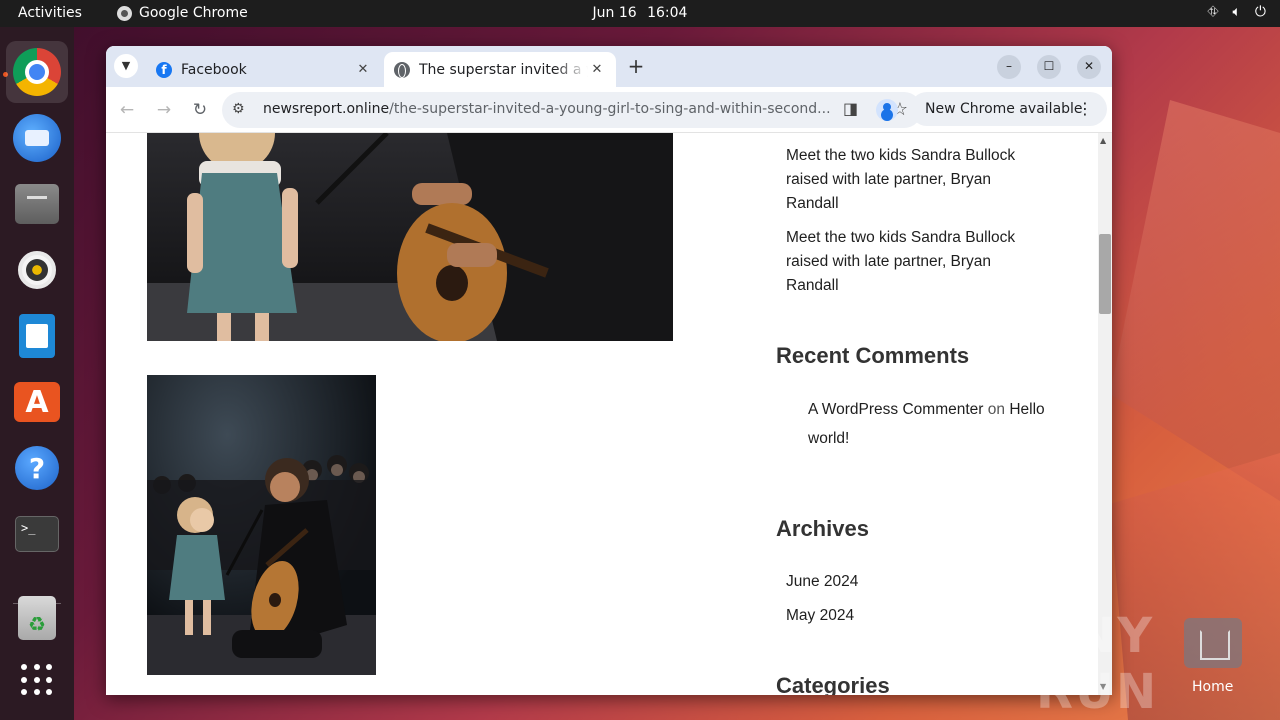 The image size is (1280, 720). Describe the element at coordinates (1213, 687) in the screenshot. I see `home-folder-label: Home` at that location.